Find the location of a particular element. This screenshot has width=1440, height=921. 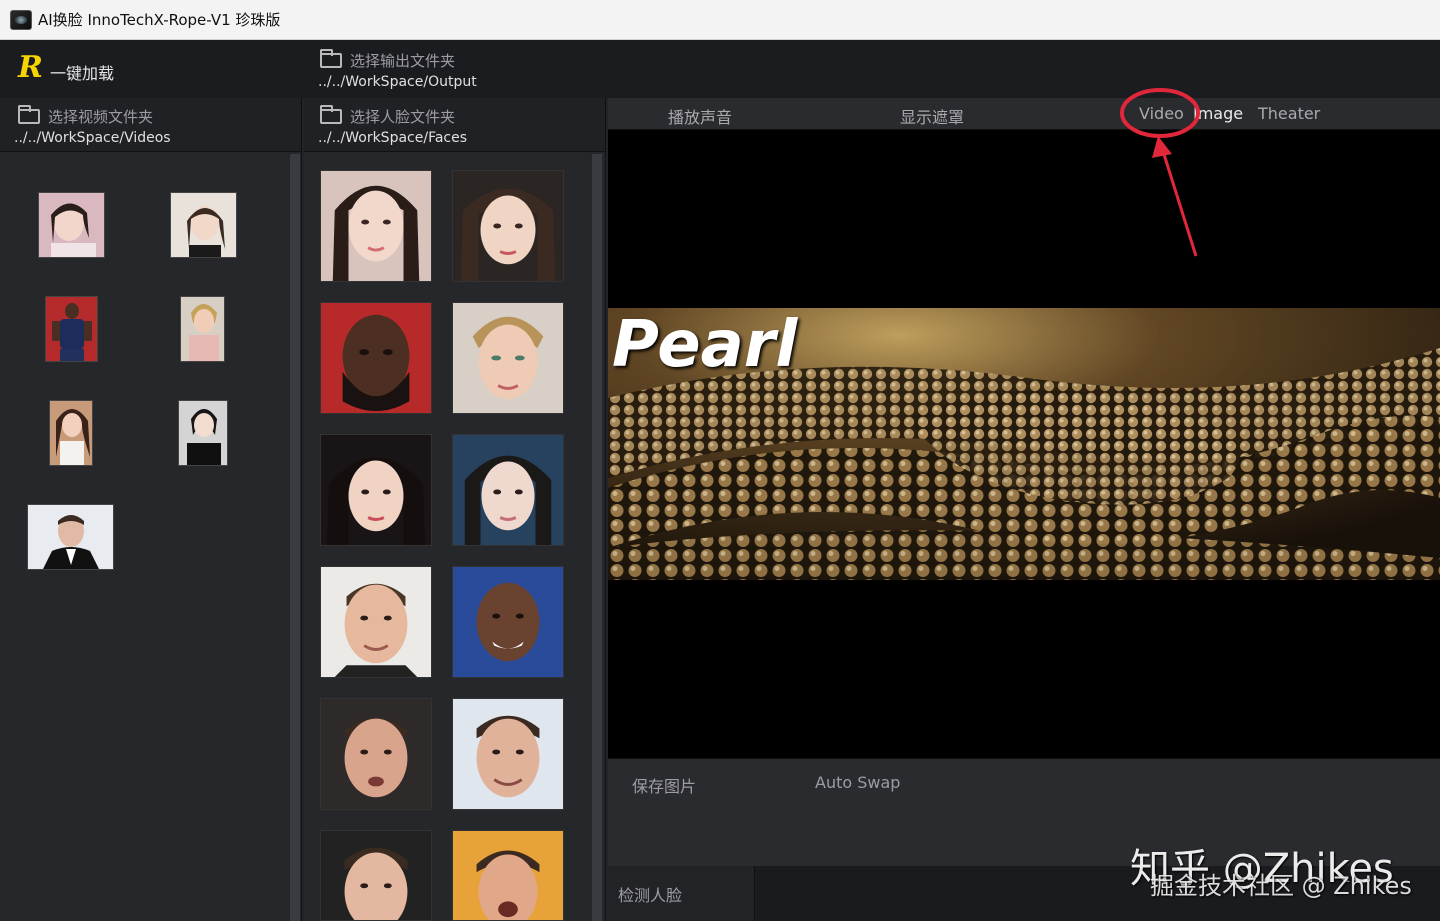

select-face-folder-label: 选择人脸文件夹 is located at coordinates (403, 117).